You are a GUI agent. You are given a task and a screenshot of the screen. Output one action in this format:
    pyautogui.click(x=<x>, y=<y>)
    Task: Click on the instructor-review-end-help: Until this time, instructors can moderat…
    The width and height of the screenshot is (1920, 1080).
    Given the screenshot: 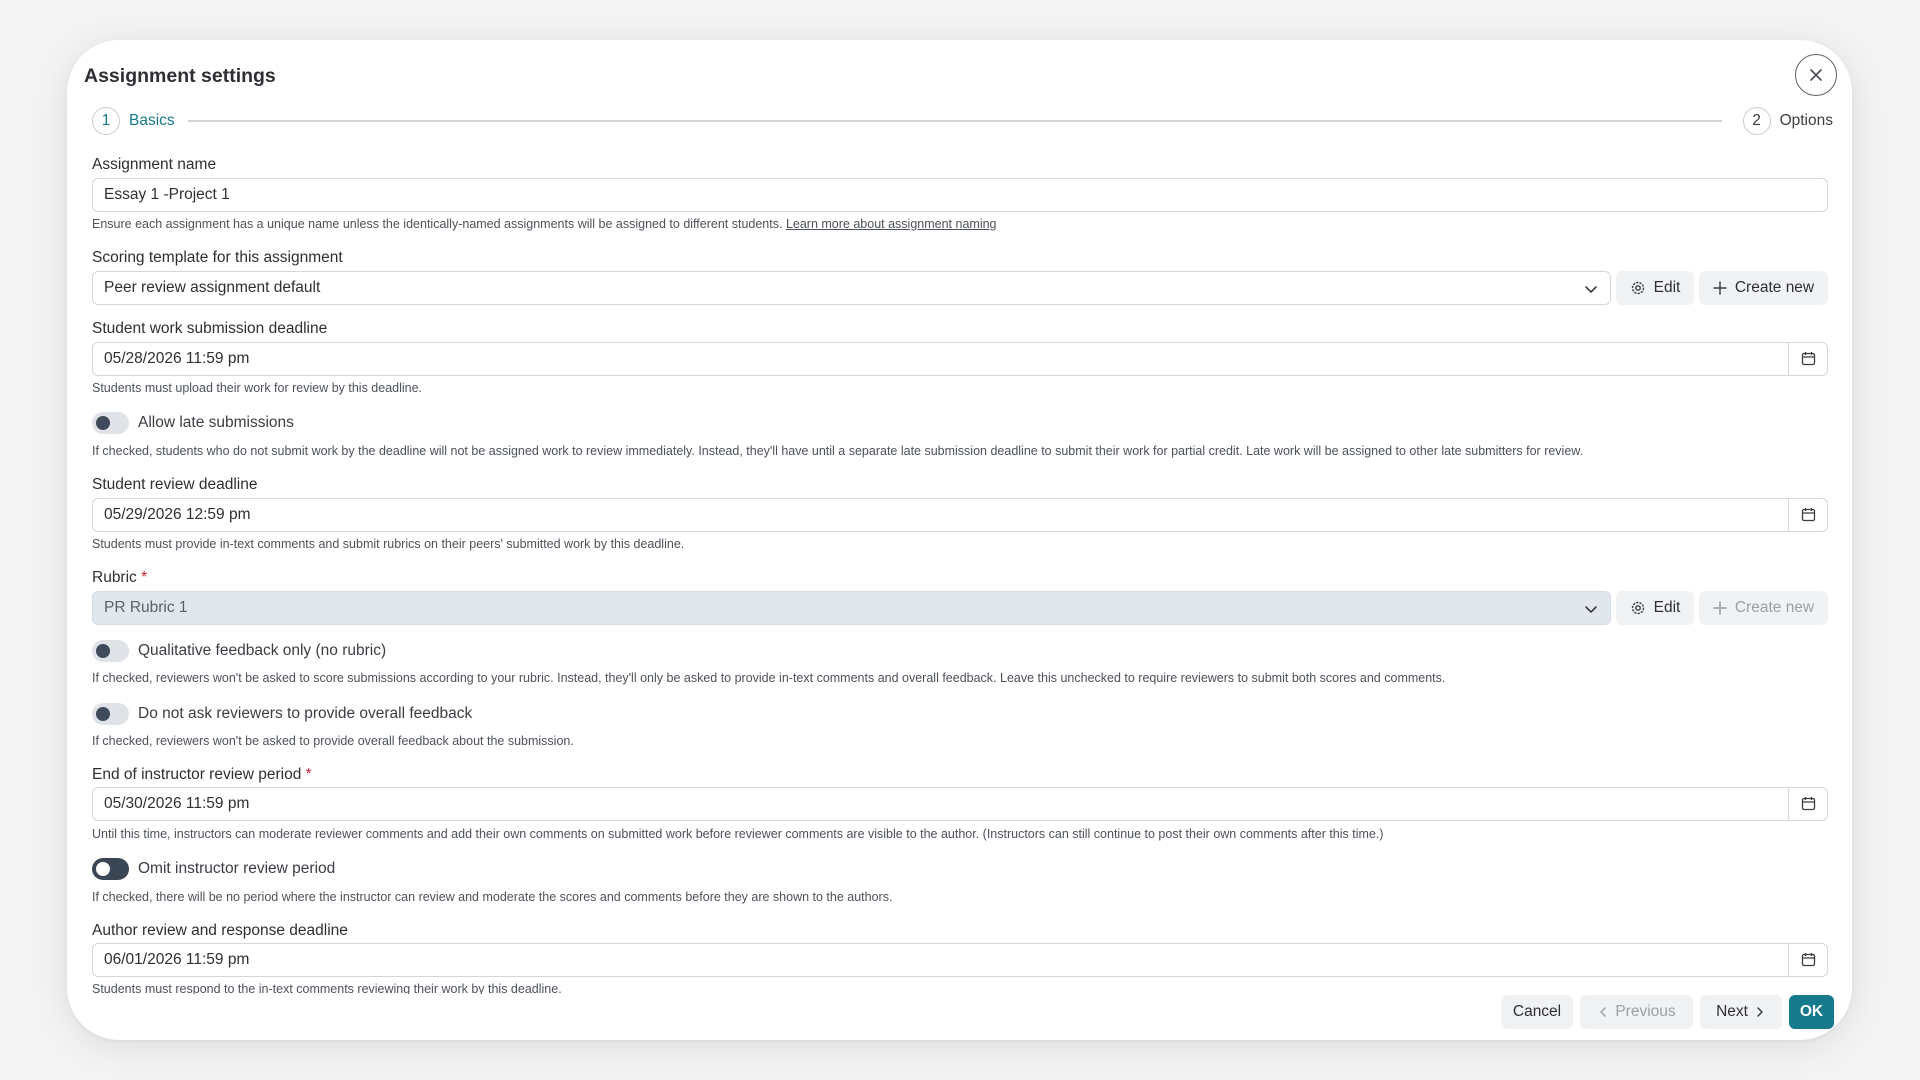 What is the action you would take?
    pyautogui.click(x=738, y=834)
    